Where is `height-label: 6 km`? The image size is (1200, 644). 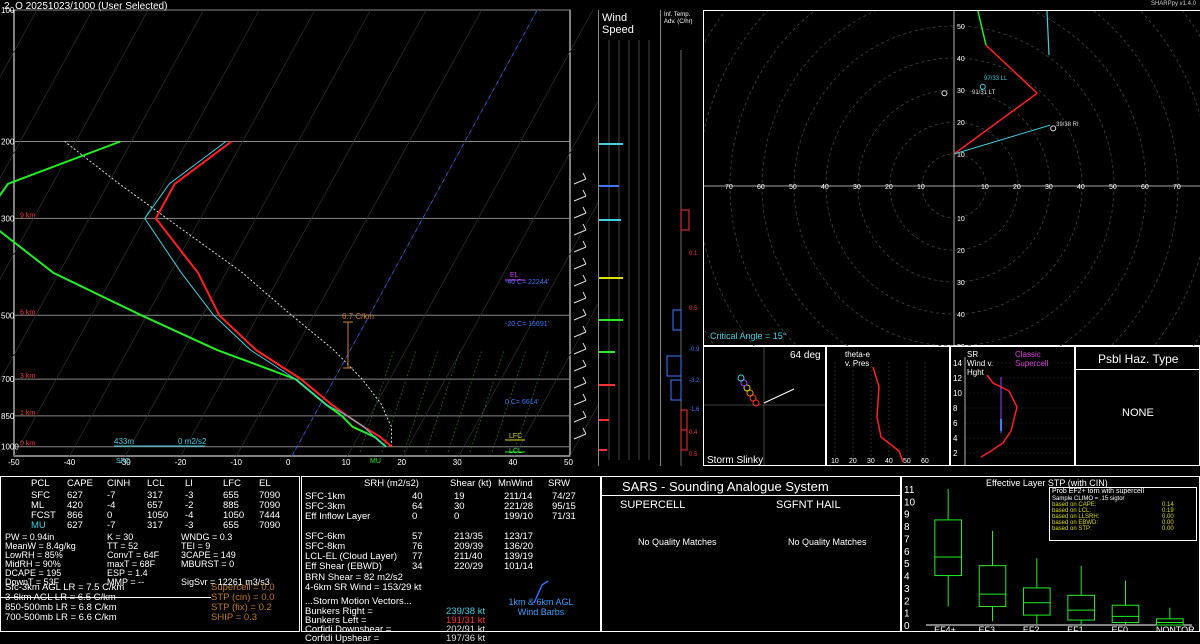 height-label: 6 km is located at coordinates (27, 312).